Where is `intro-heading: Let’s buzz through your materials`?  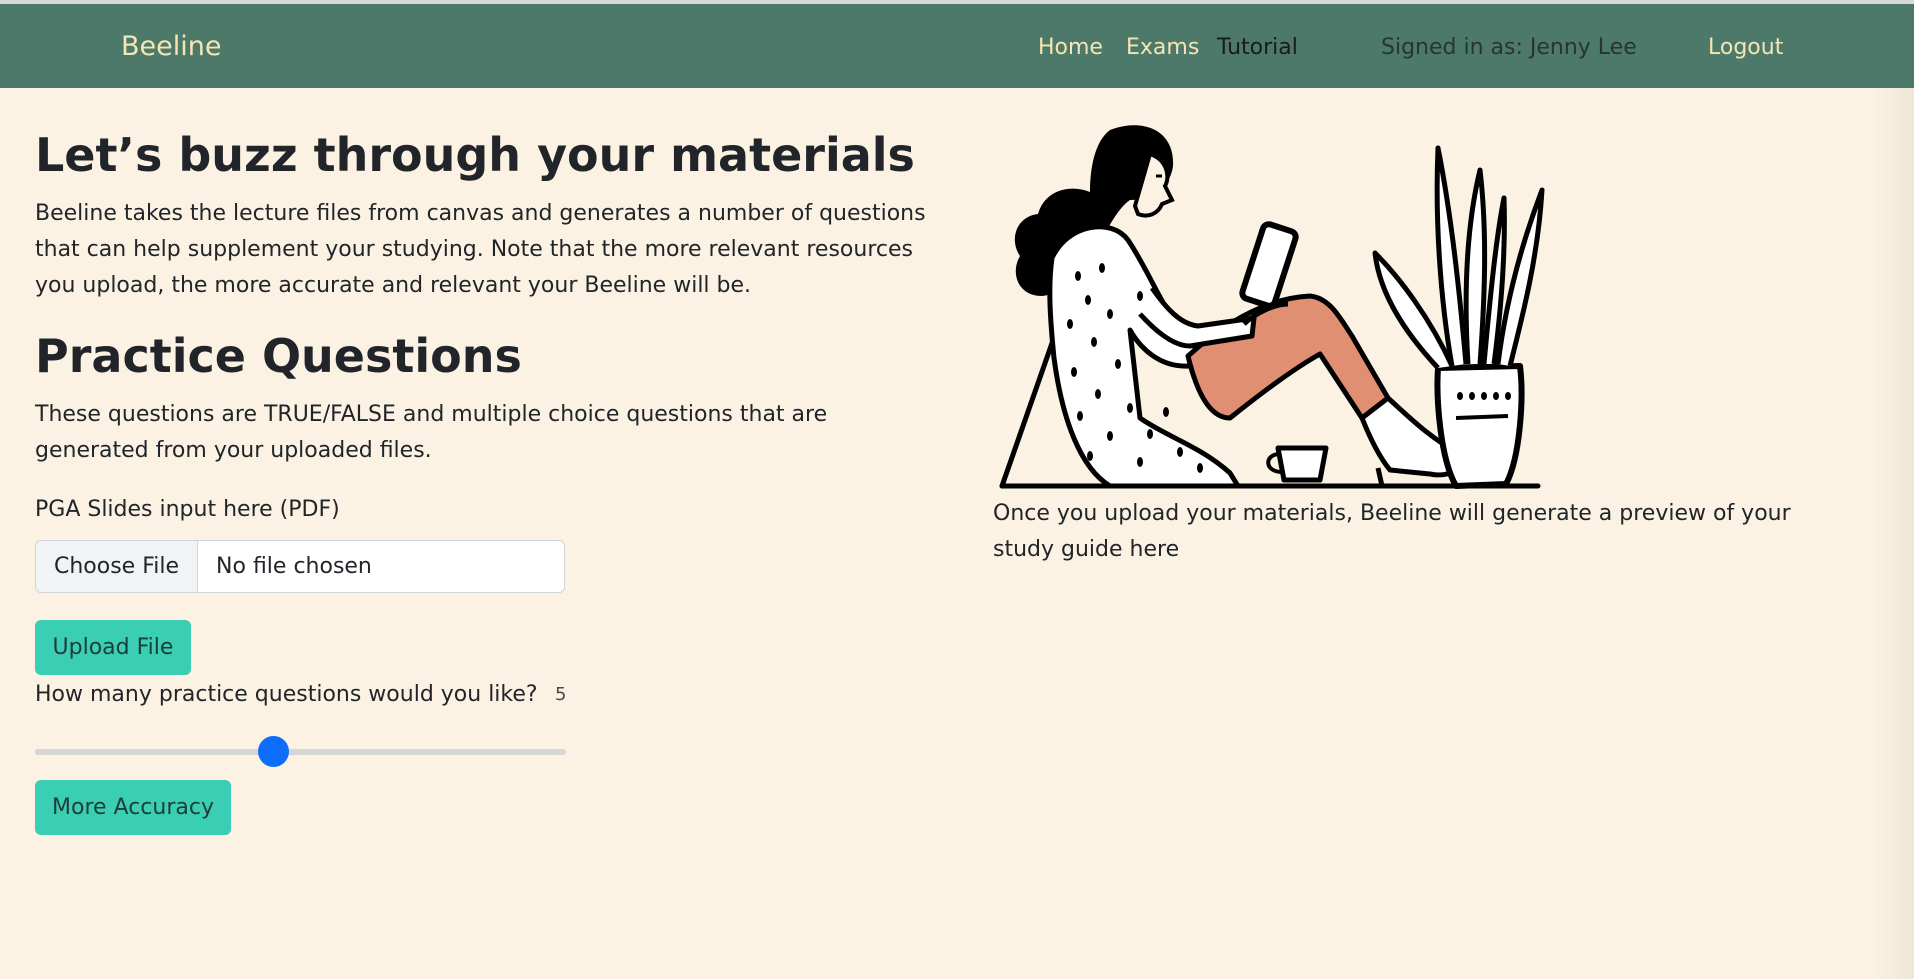 intro-heading: Let’s buzz through your materials is located at coordinates (475, 155).